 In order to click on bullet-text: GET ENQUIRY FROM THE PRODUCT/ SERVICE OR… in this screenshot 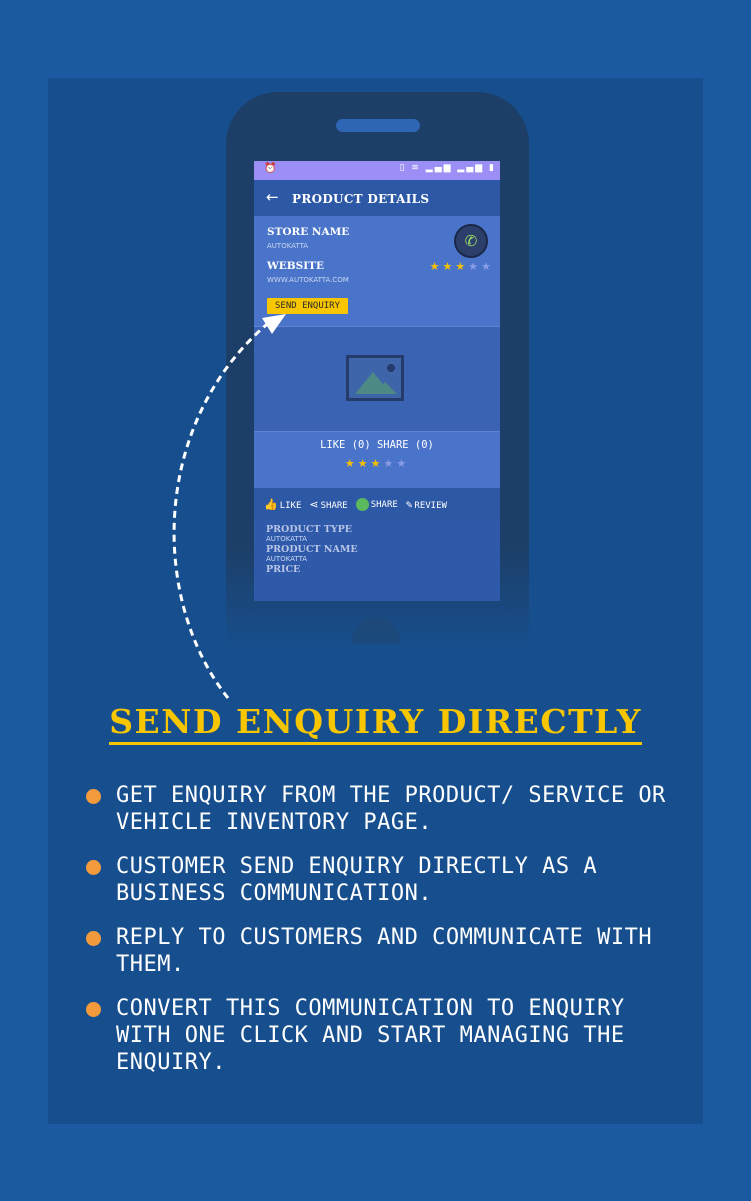, I will do `click(391, 809)`.